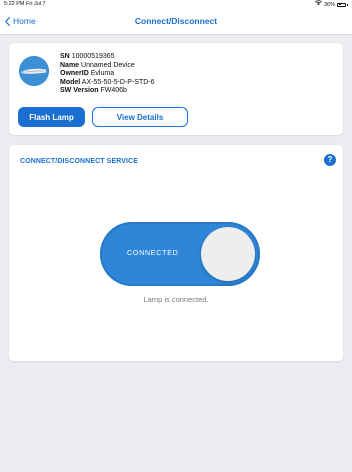 The image size is (352, 472). What do you see at coordinates (140, 117) in the screenshot?
I see `view-details-button: View Details` at bounding box center [140, 117].